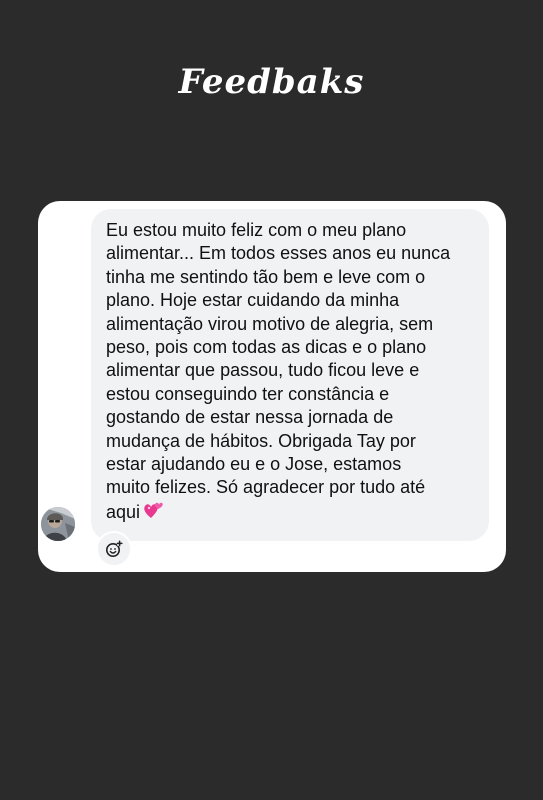 This screenshot has width=543, height=800. Describe the element at coordinates (153, 510) in the screenshot. I see `two-hearts-icon` at that location.